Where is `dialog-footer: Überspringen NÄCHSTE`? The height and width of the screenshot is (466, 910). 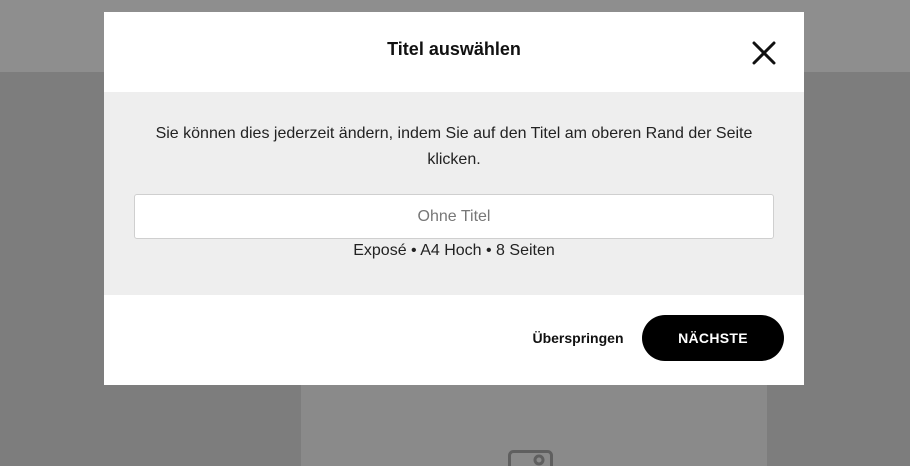 dialog-footer: Überspringen NÄCHSTE is located at coordinates (454, 340).